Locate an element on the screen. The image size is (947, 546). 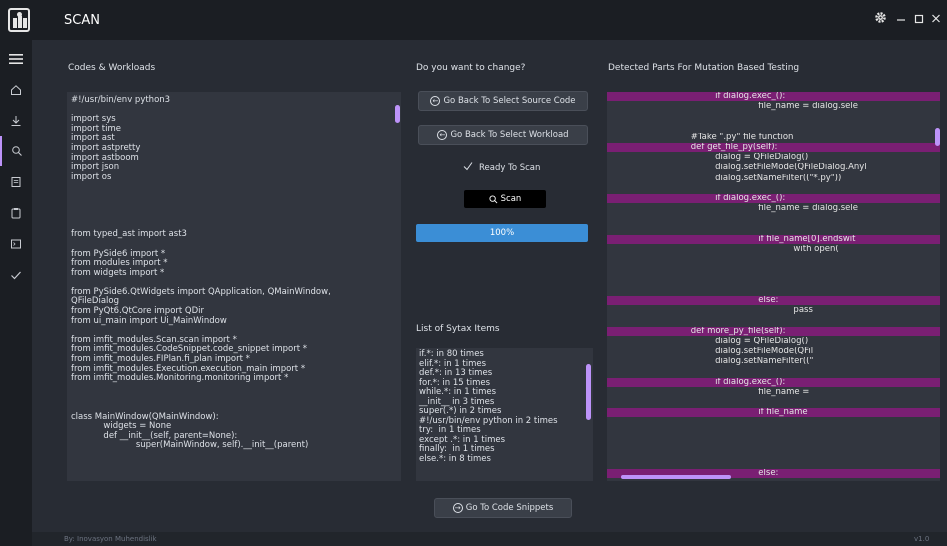
home-icon is located at coordinates (16, 90).